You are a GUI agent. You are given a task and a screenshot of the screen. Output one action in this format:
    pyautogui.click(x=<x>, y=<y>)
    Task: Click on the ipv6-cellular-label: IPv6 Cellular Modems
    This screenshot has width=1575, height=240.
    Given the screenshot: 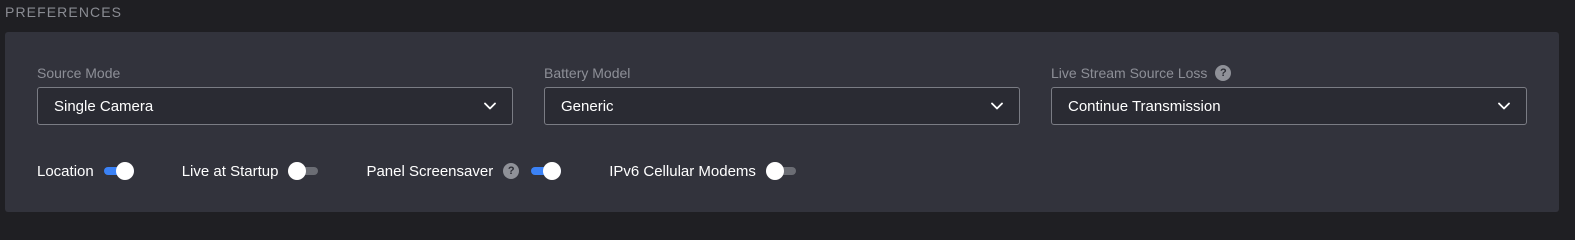 What is the action you would take?
    pyautogui.click(x=682, y=171)
    